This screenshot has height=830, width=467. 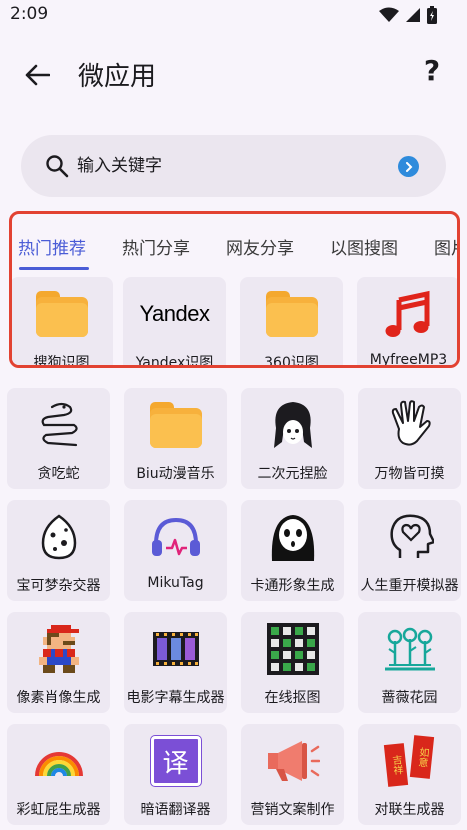 I want to click on app-label: MikuTag, so click(x=175, y=583).